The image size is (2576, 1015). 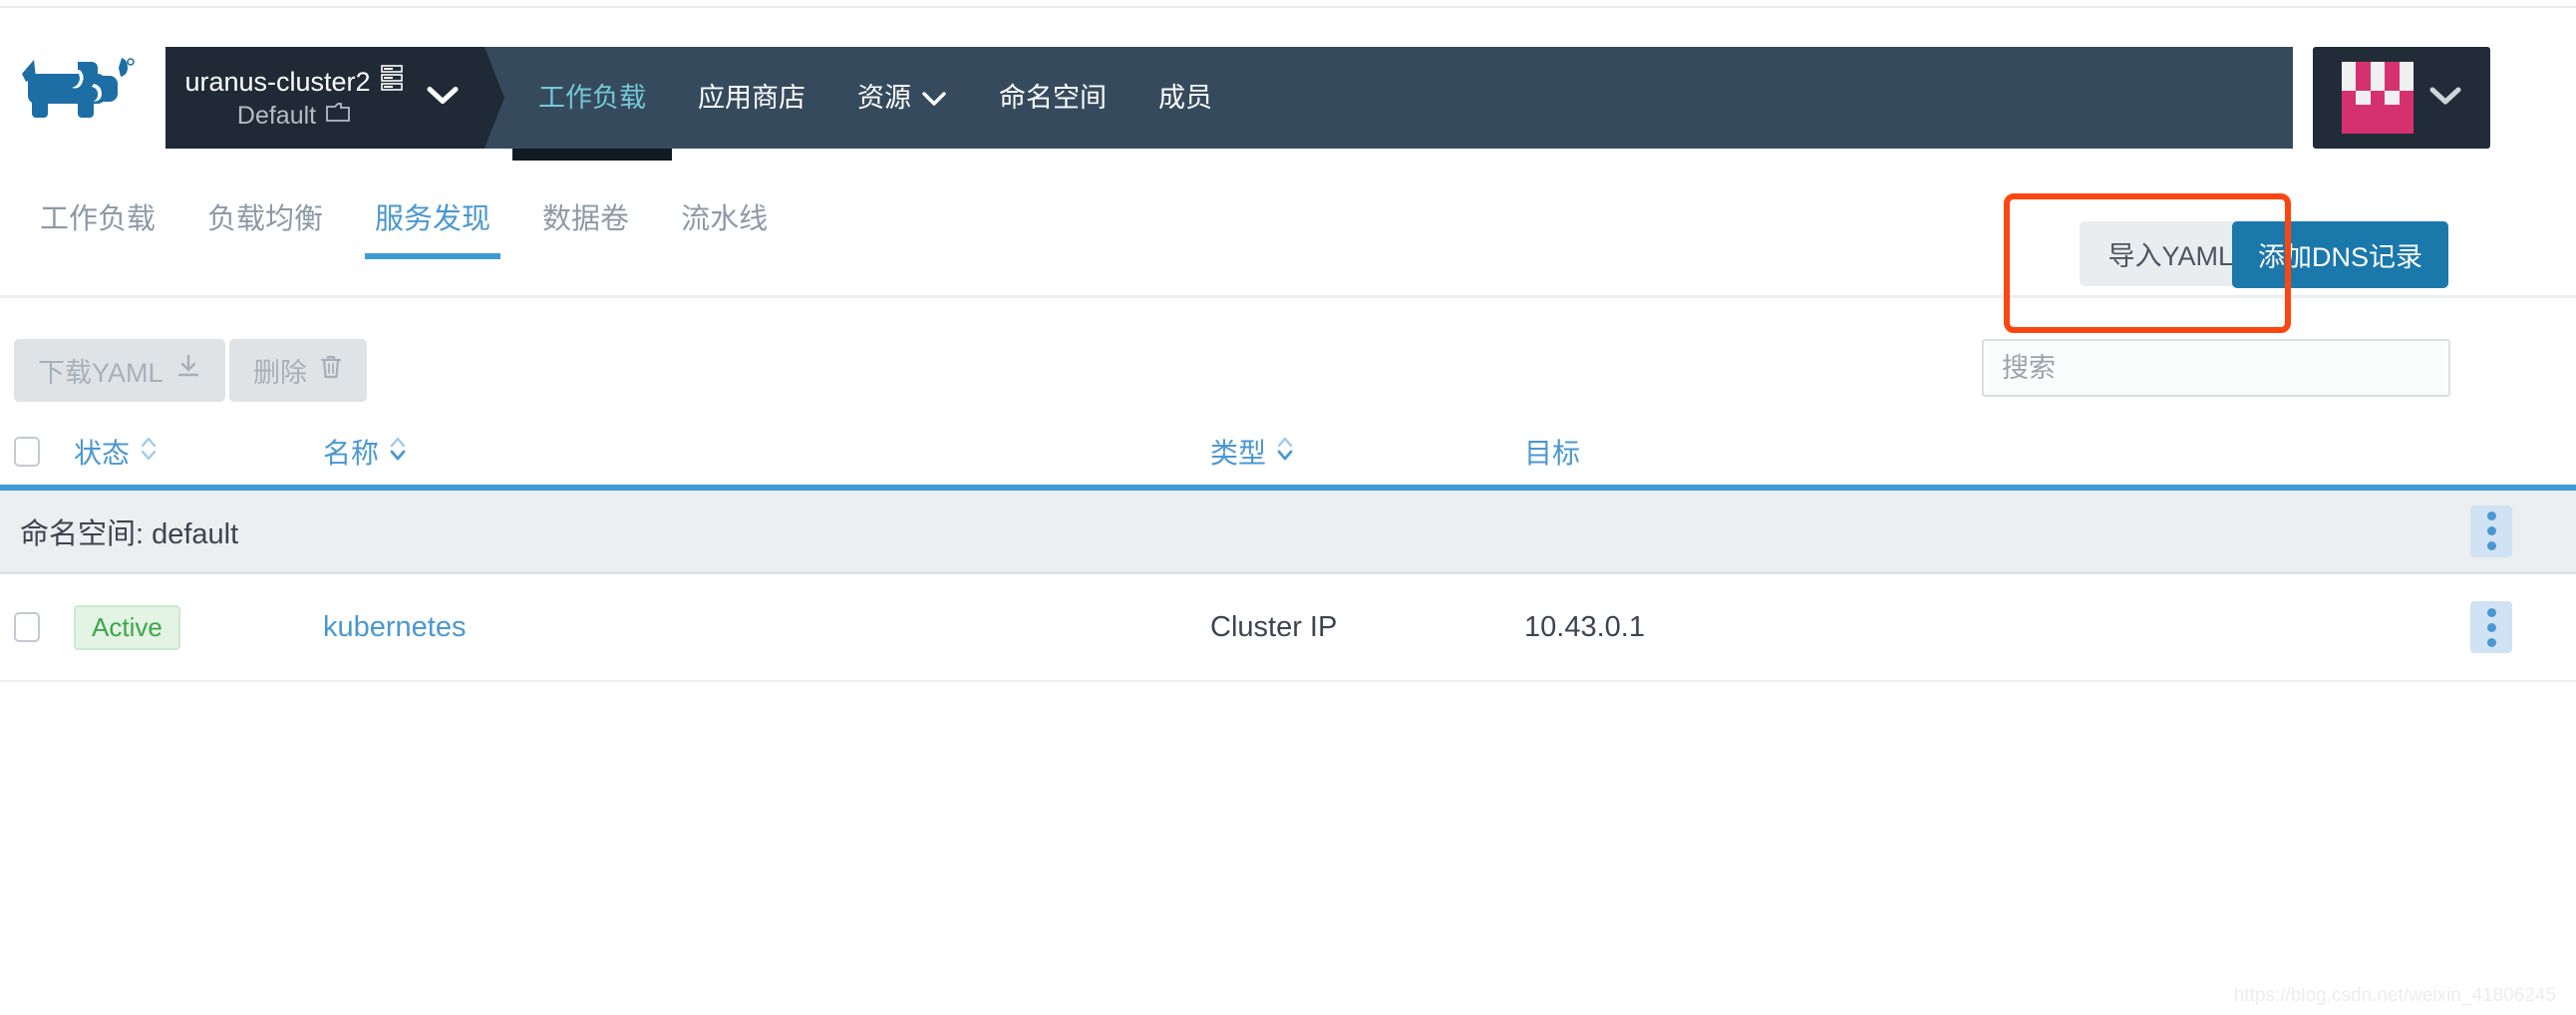 I want to click on nav-item-label: 成员, so click(x=1185, y=98).